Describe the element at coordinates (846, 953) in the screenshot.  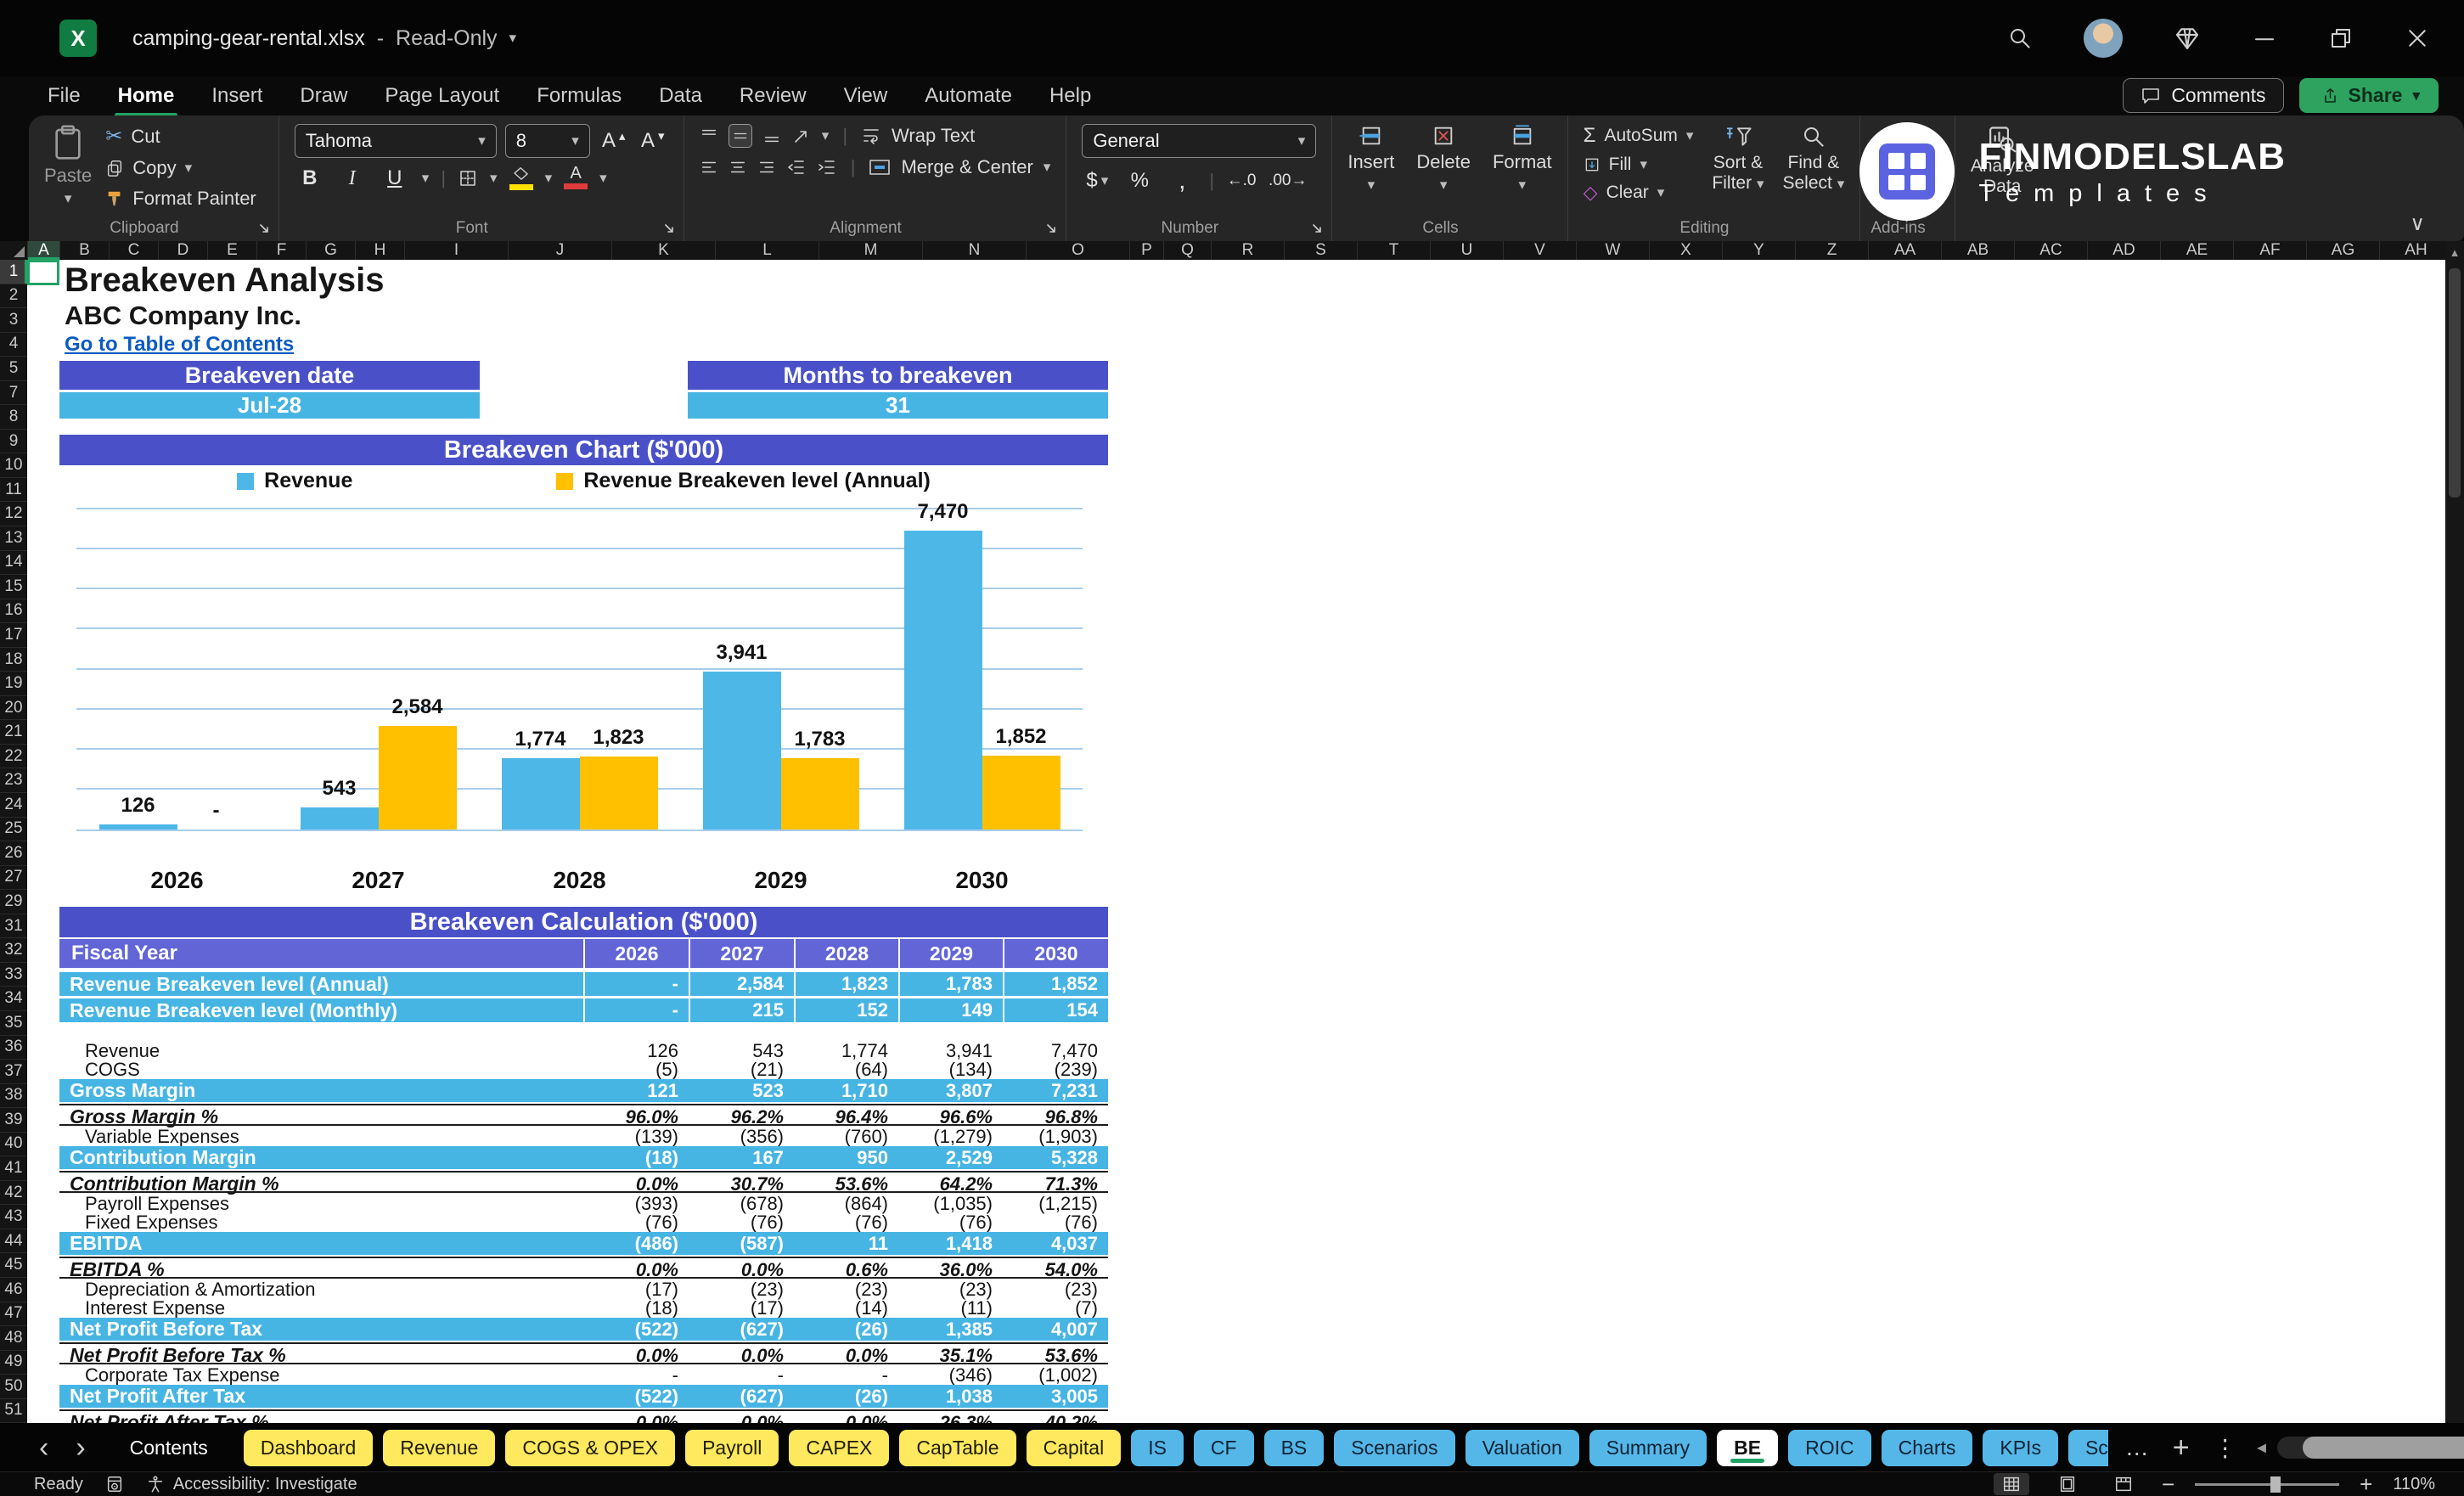
I see `fiscal-year-2028: 2028` at that location.